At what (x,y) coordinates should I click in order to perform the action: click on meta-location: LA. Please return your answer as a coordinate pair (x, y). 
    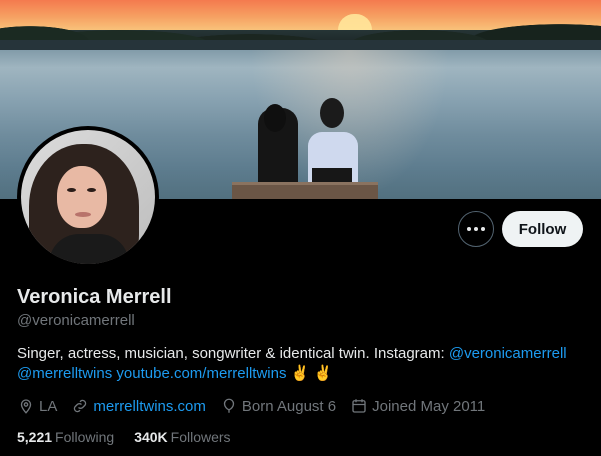
    Looking at the image, I should click on (37, 406).